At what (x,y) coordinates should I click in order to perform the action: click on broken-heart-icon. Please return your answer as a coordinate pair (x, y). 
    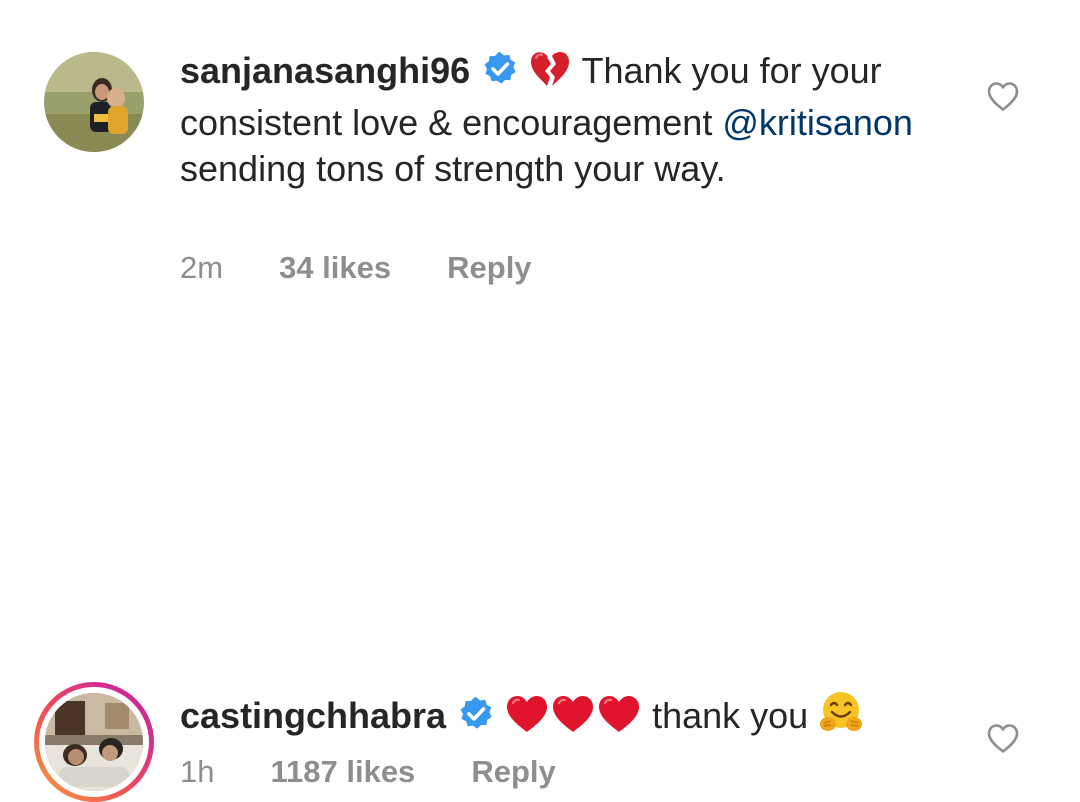
    Looking at the image, I should click on (550, 74).